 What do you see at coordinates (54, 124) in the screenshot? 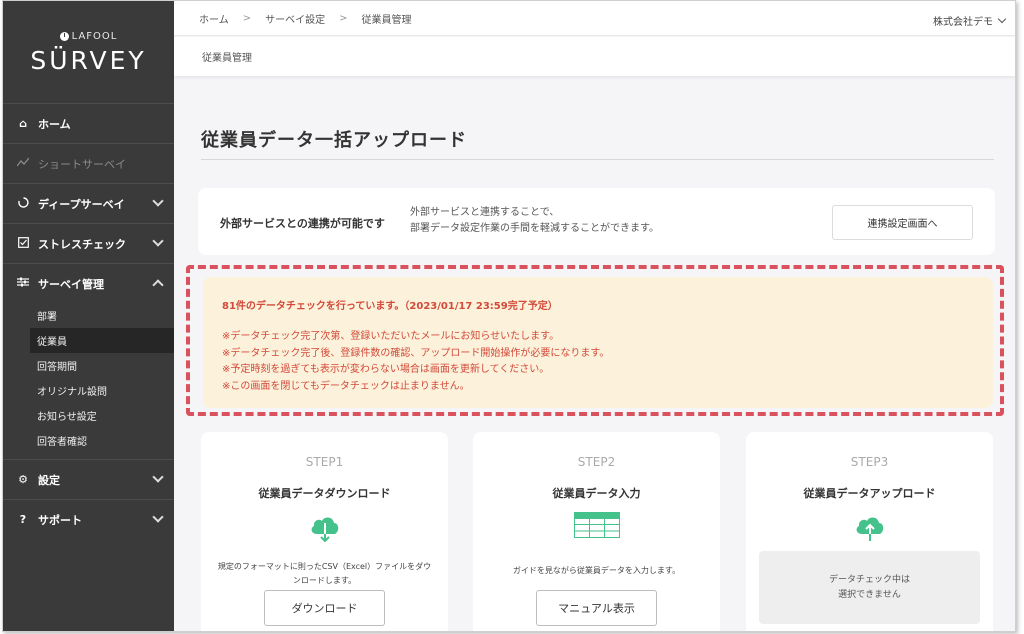
I see `sidebar-item-label: ホーム` at bounding box center [54, 124].